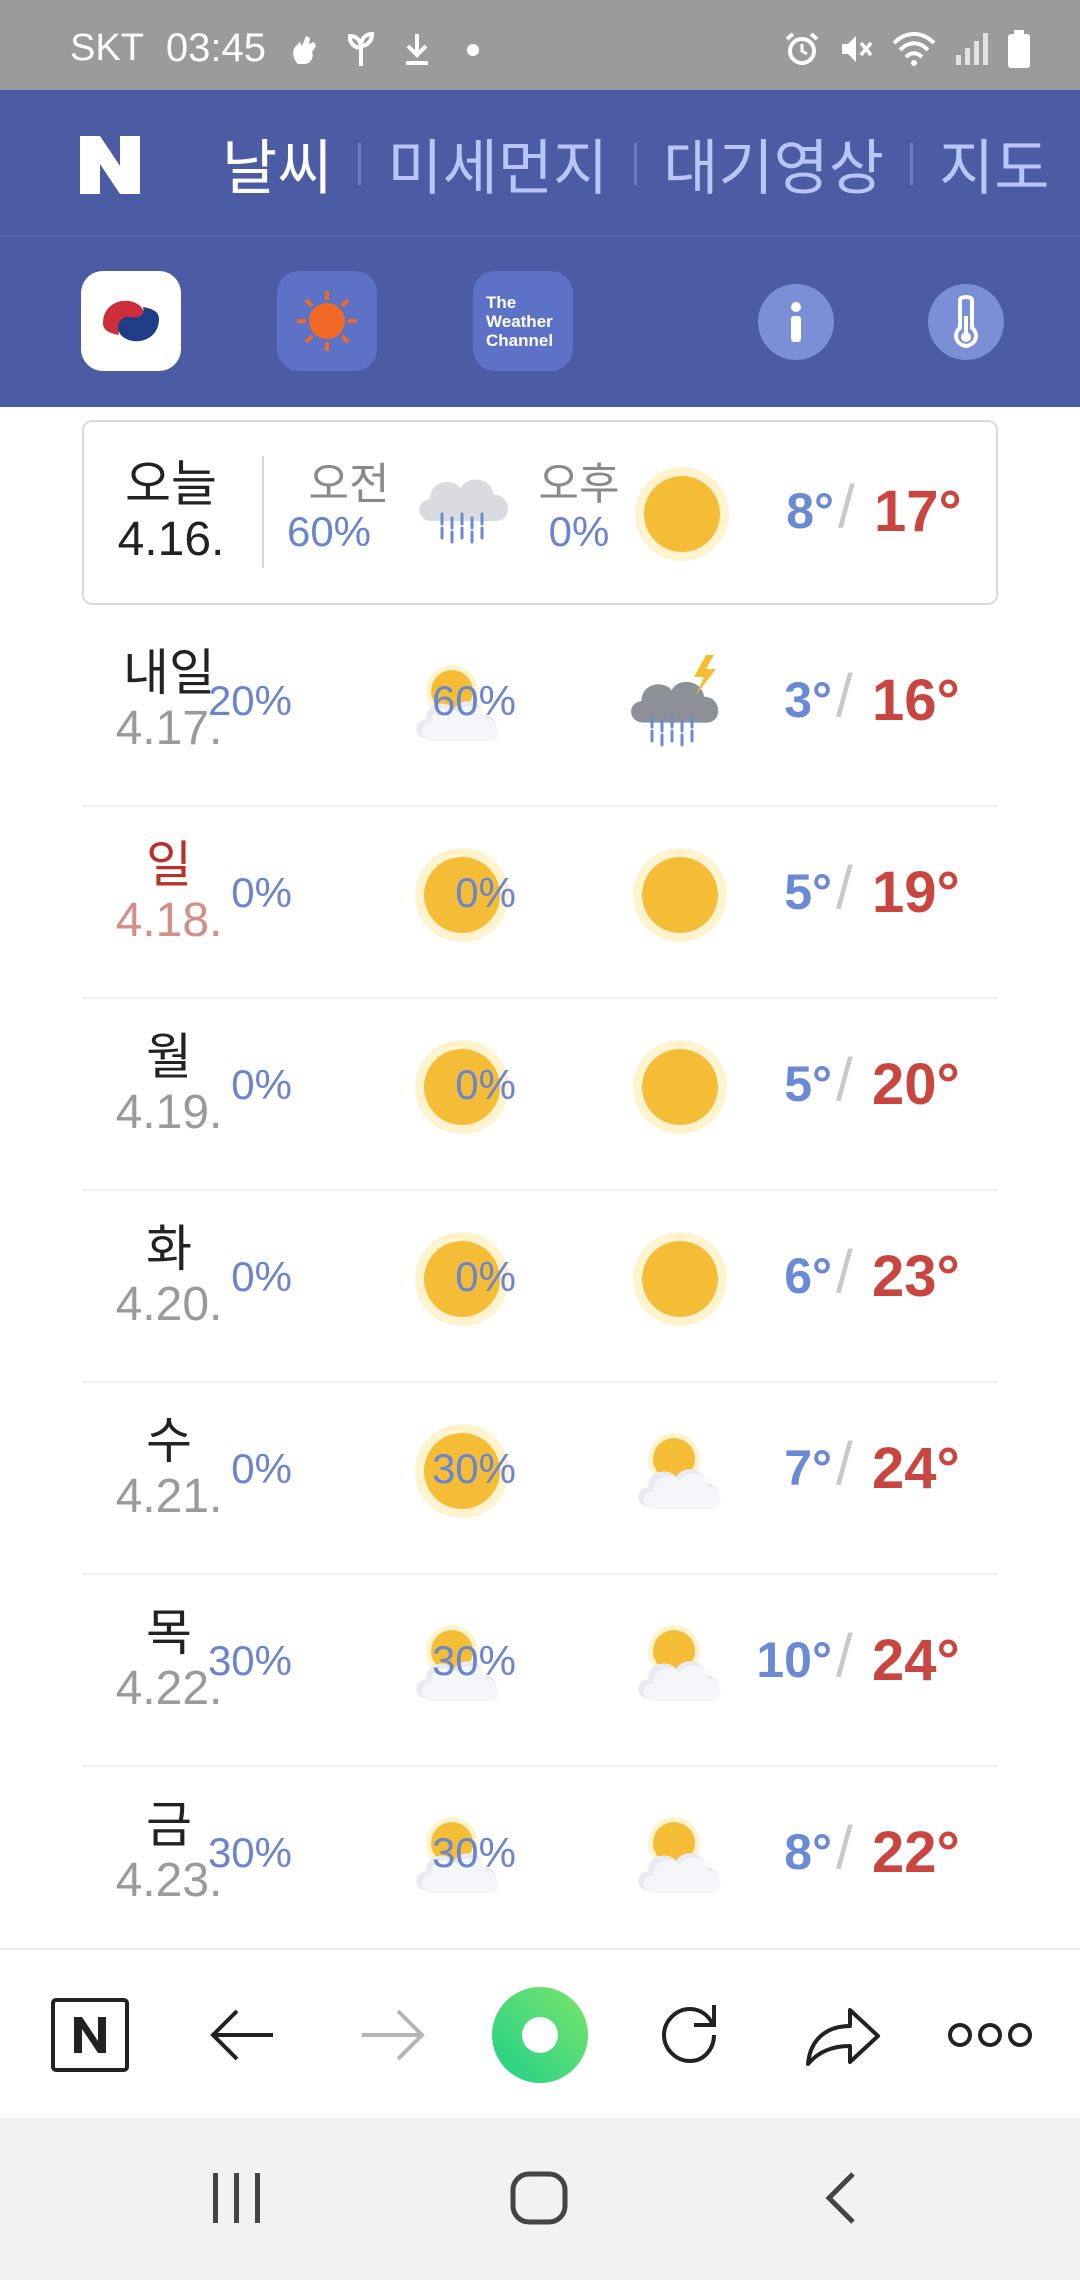 The image size is (1080, 2280). What do you see at coordinates (540, 1863) in the screenshot?
I see `forecast-row: 금 4.23. 30% 30% 8°/22°` at bounding box center [540, 1863].